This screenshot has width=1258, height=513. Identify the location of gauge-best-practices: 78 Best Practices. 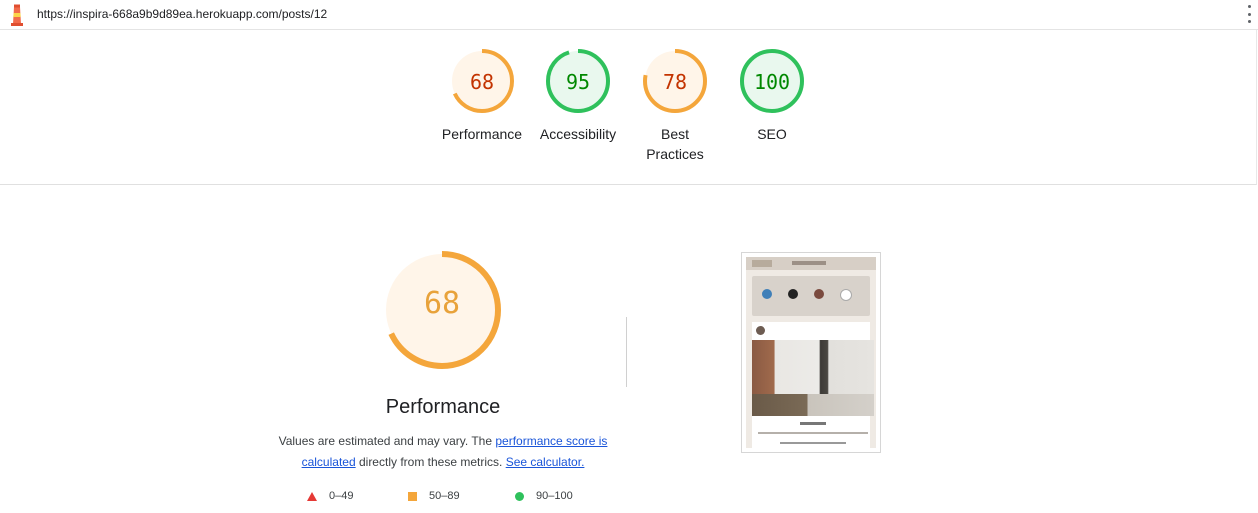
(675, 106).